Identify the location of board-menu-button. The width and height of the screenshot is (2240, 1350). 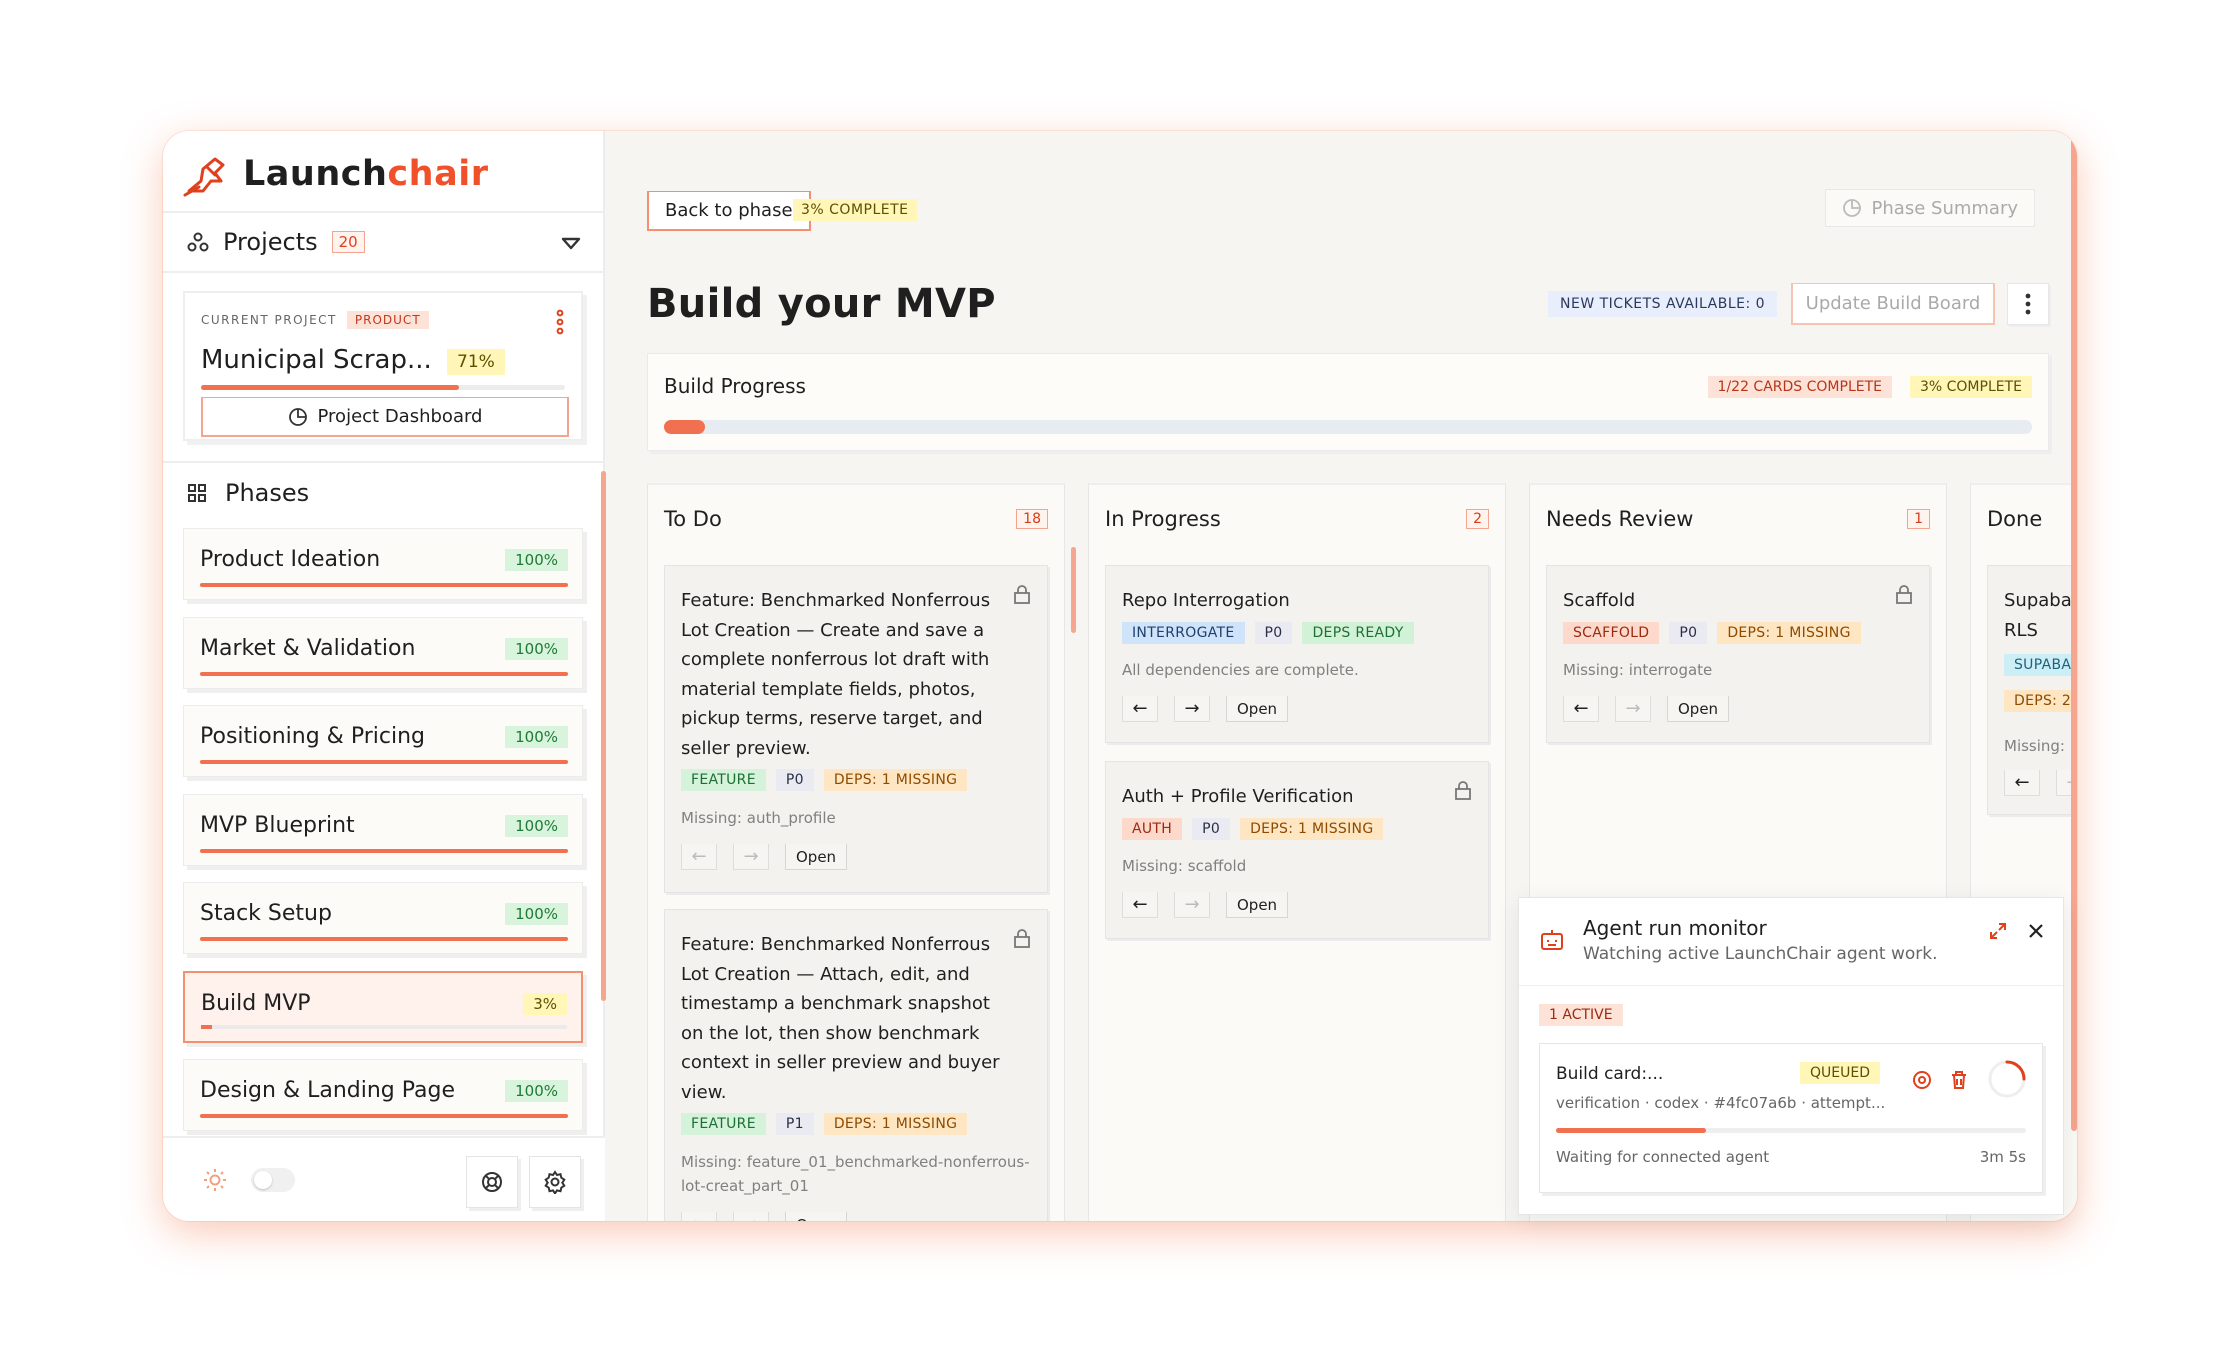
(2028, 304).